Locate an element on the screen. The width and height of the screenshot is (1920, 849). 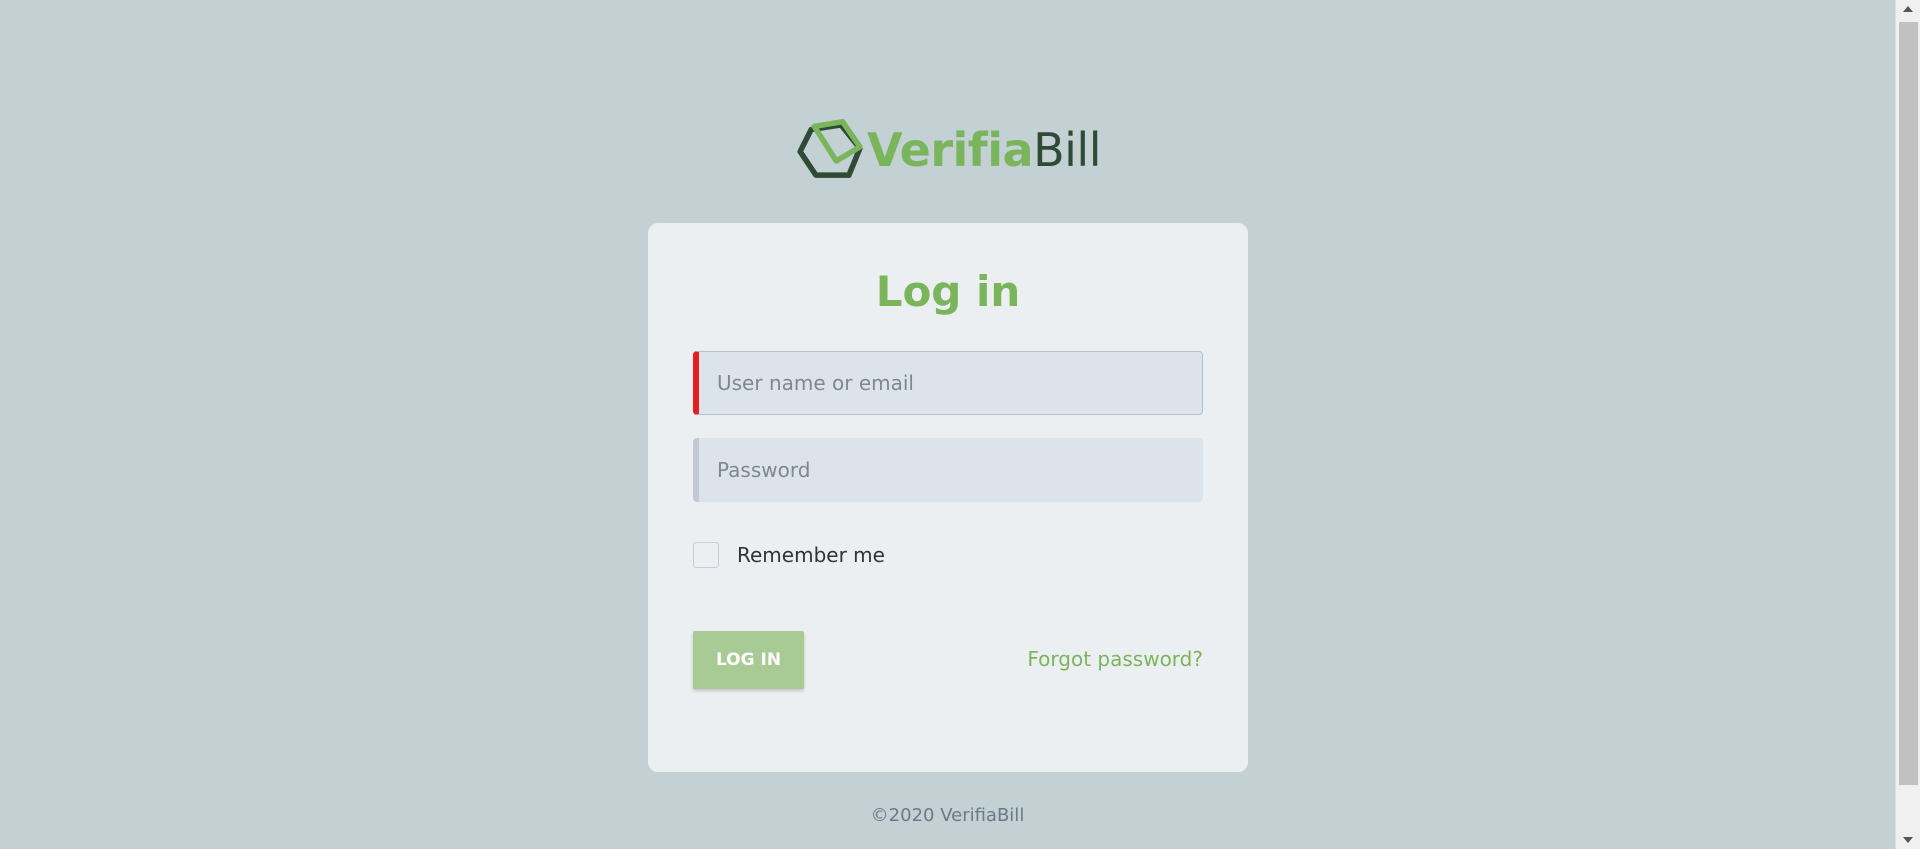
password-field is located at coordinates (948, 470).